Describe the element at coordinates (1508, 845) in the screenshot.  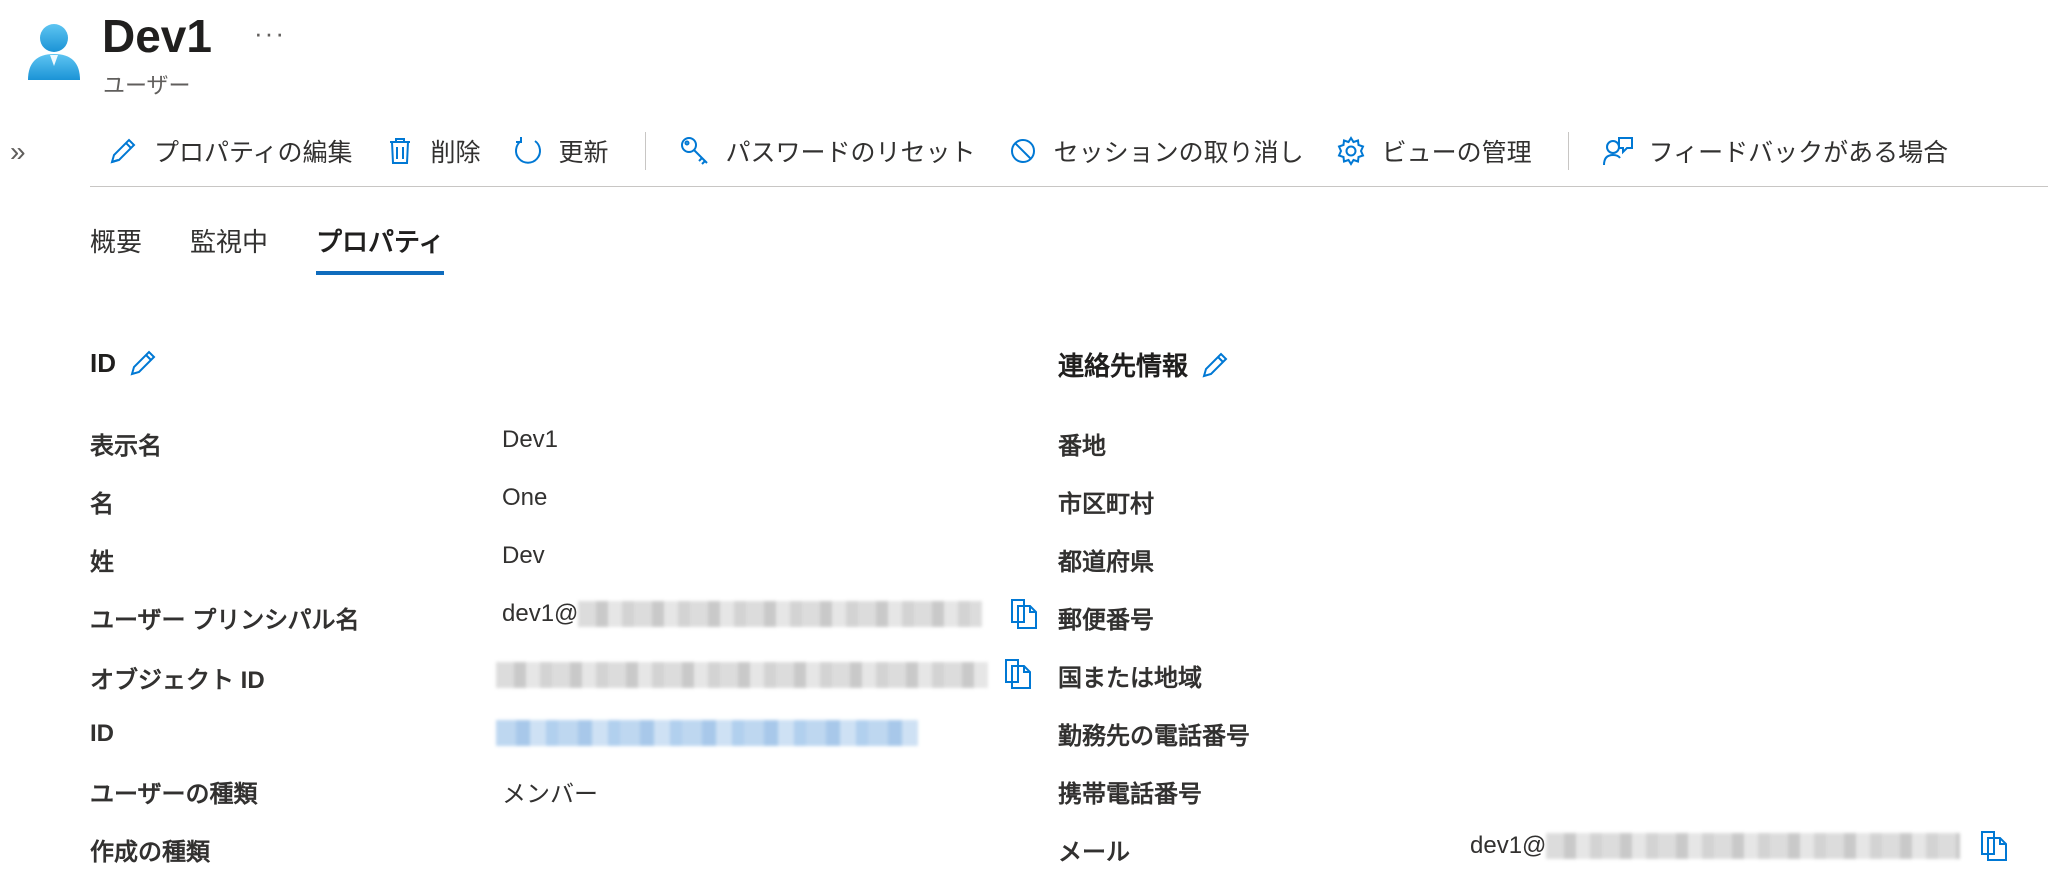
I see `email-value-text: dev1@` at that location.